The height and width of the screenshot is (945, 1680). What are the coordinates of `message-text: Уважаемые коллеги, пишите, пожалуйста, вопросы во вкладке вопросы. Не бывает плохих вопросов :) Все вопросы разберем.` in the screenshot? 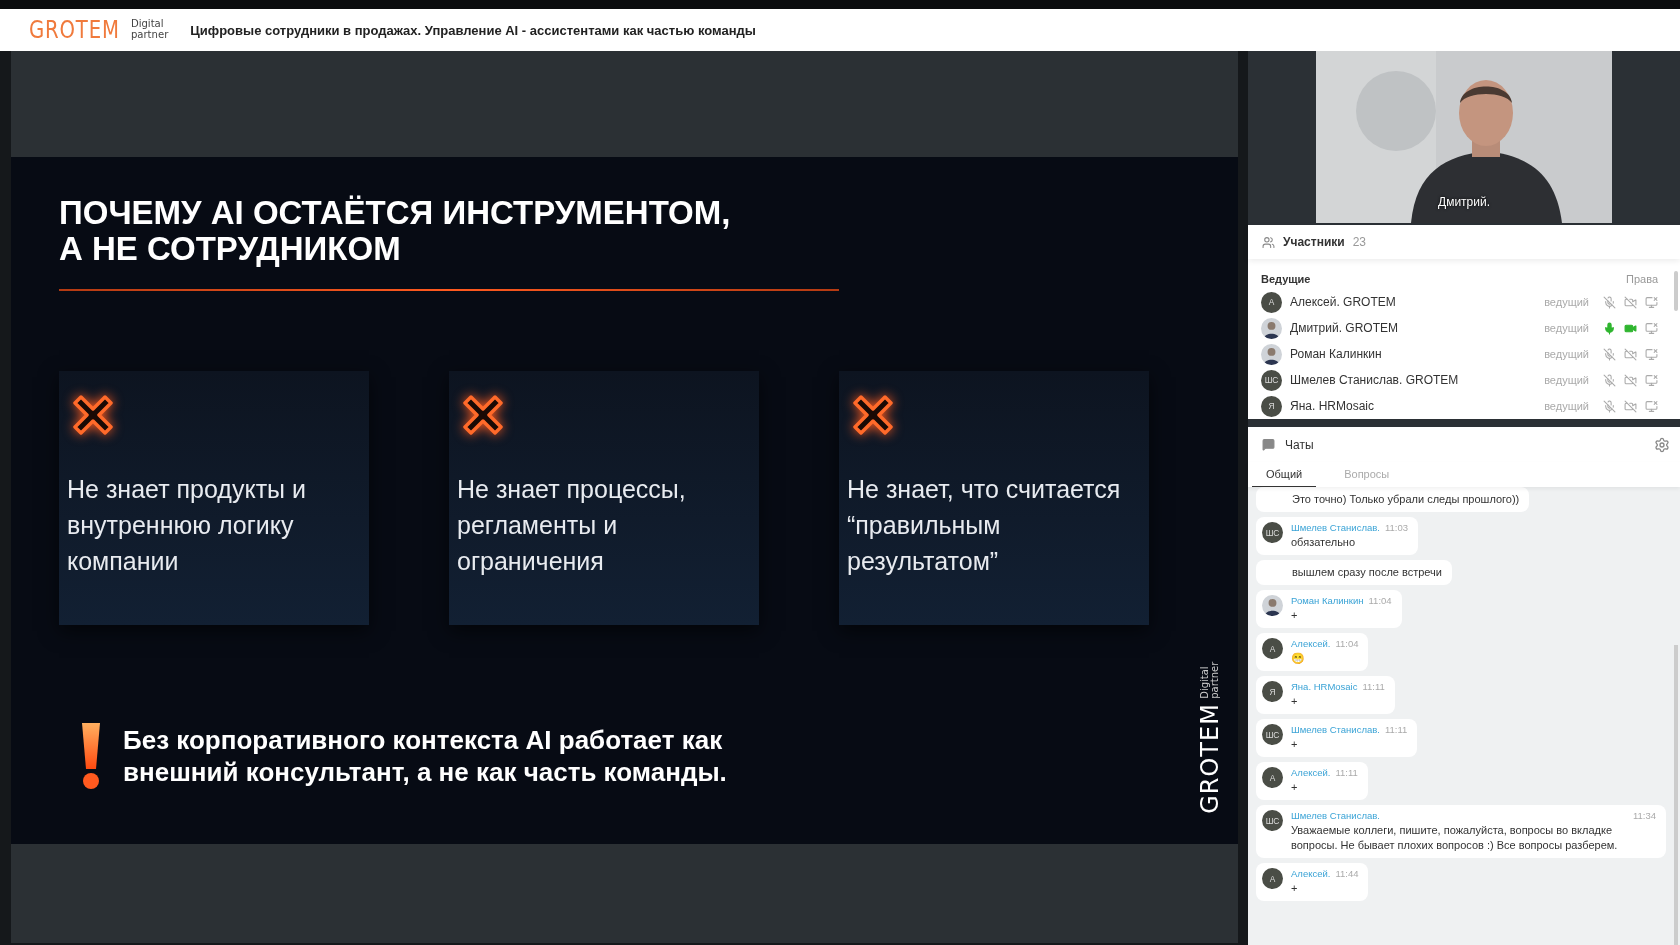 It's located at (1455, 838).